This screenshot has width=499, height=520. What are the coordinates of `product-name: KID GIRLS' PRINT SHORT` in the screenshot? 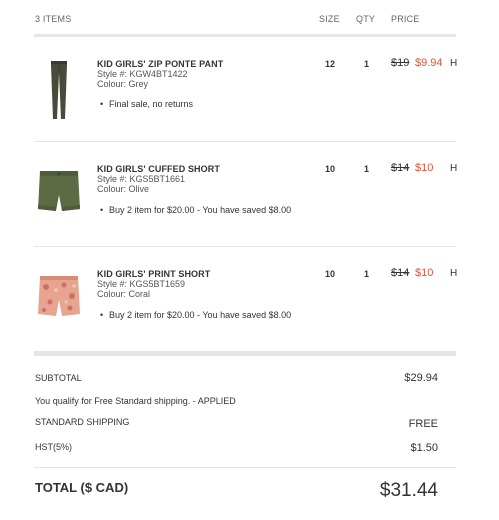 It's located at (153, 274).